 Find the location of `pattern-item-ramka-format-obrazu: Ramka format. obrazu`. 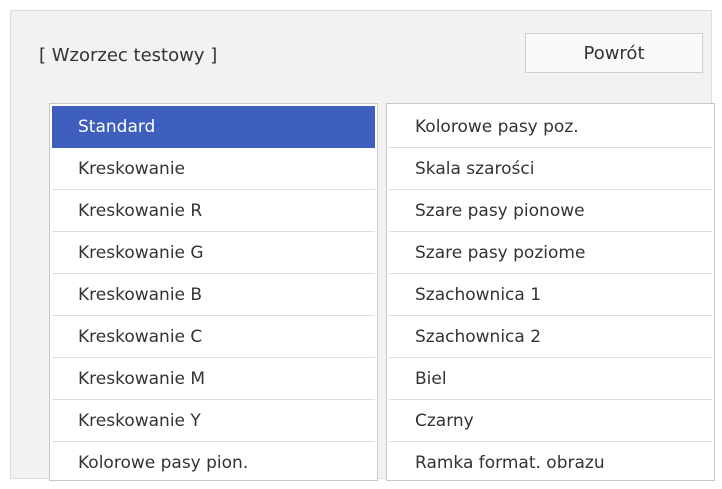

pattern-item-ramka-format-obrazu: Ramka format. obrazu is located at coordinates (550, 463).